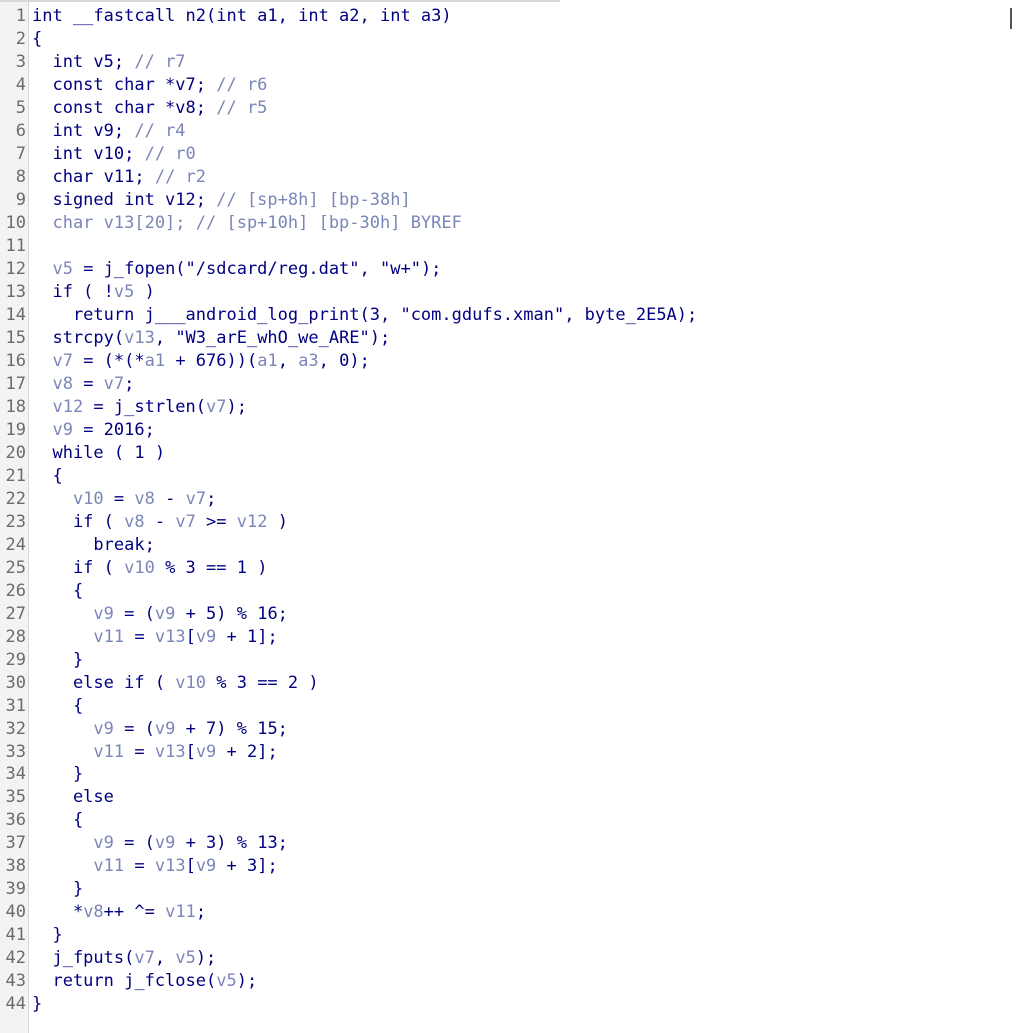 The height and width of the screenshot is (1033, 1022). I want to click on code-line: 15 strcpy(v13, "W3_arE_whO_we_ARE");, so click(511, 338).